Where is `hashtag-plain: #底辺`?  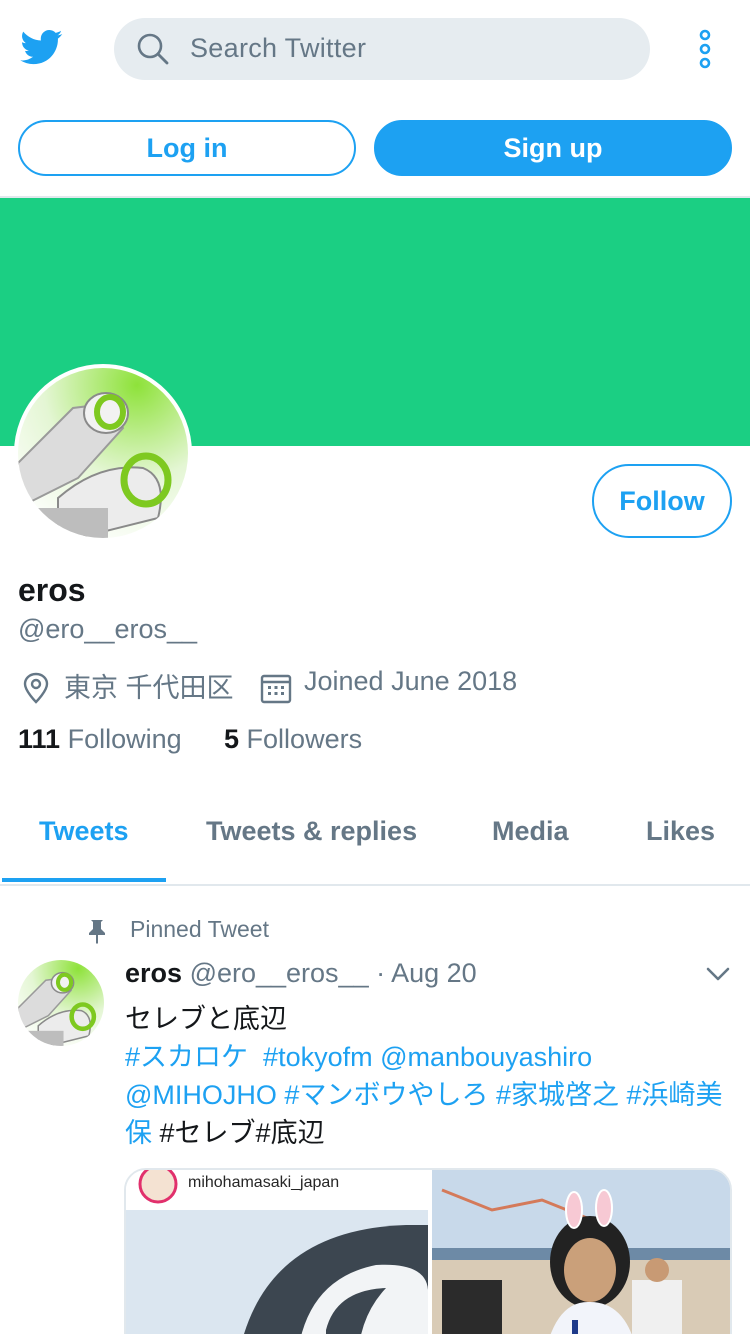 hashtag-plain: #底辺 is located at coordinates (290, 1133).